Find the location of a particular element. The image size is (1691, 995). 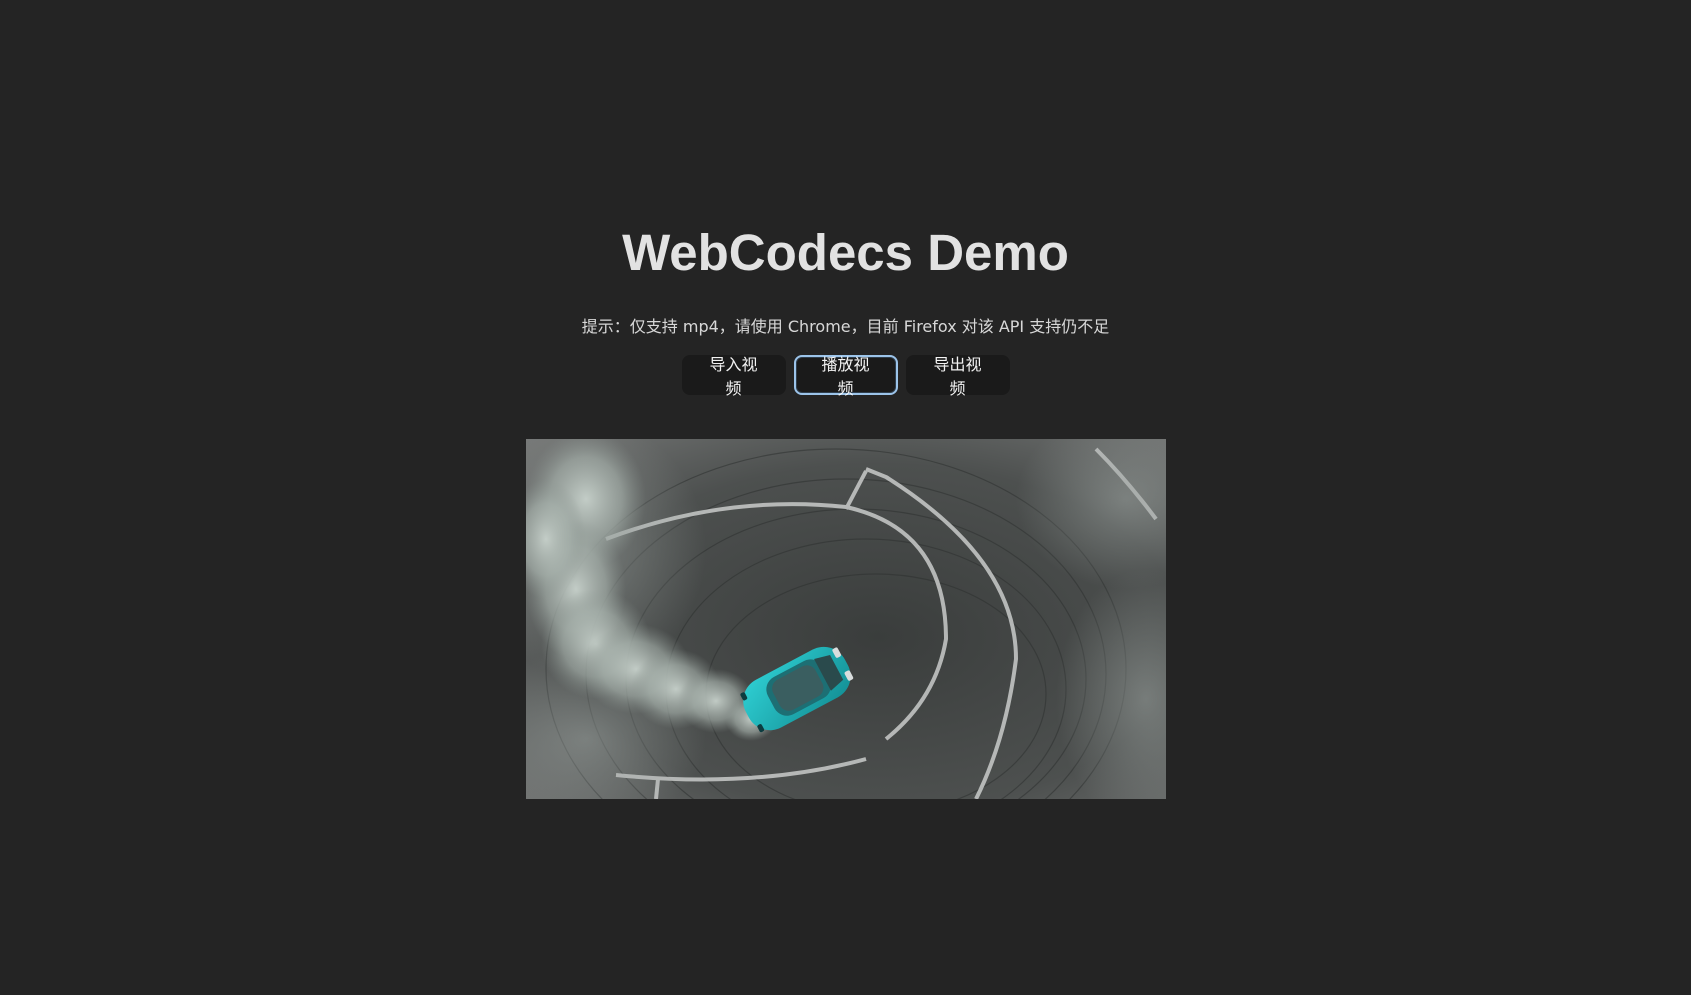

play-video-button: 播放视频 is located at coordinates (845, 376).